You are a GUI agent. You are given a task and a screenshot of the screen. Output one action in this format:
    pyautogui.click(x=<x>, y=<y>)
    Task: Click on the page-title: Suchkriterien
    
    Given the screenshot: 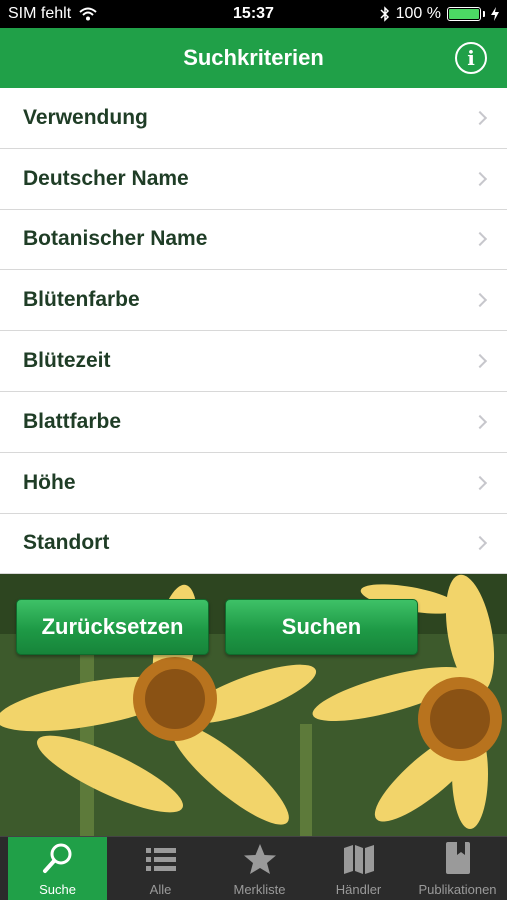 What is the action you would take?
    pyautogui.click(x=253, y=57)
    